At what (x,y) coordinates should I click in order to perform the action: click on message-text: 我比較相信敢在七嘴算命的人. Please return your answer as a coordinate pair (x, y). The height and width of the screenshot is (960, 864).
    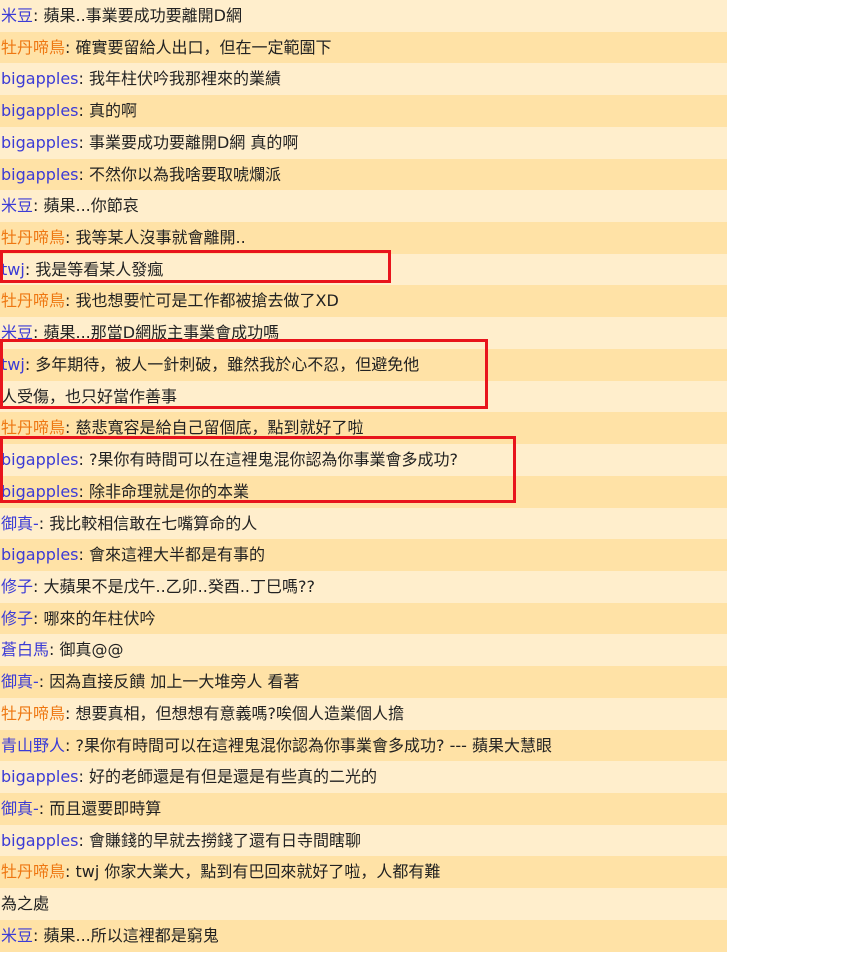
    Looking at the image, I should click on (153, 523).